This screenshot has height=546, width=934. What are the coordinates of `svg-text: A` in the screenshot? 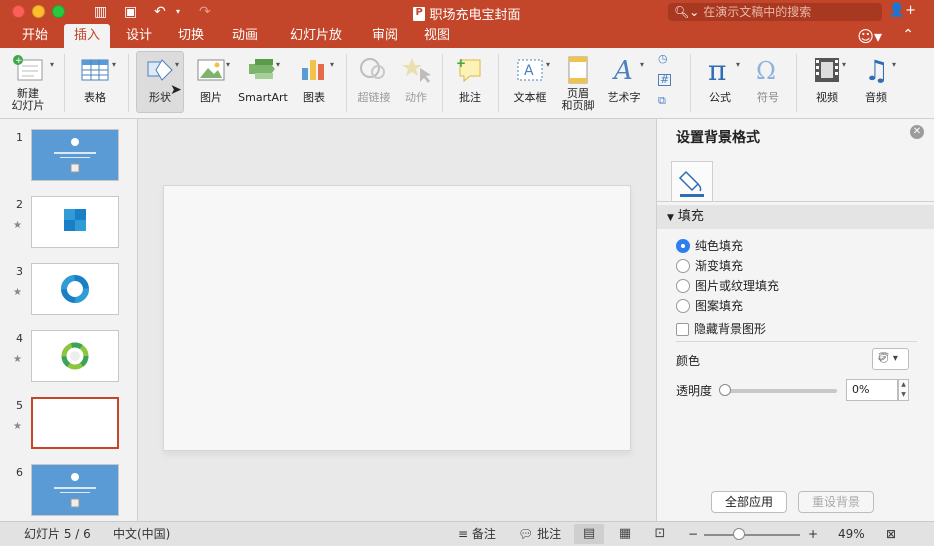 It's located at (622, 70).